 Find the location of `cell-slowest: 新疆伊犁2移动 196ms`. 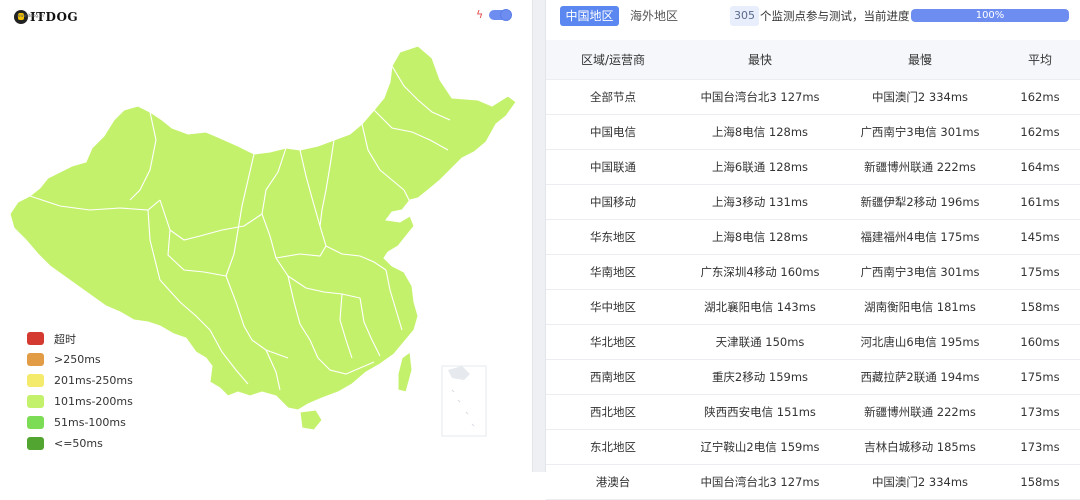

cell-slowest: 新疆伊犁2移动 196ms is located at coordinates (920, 202).